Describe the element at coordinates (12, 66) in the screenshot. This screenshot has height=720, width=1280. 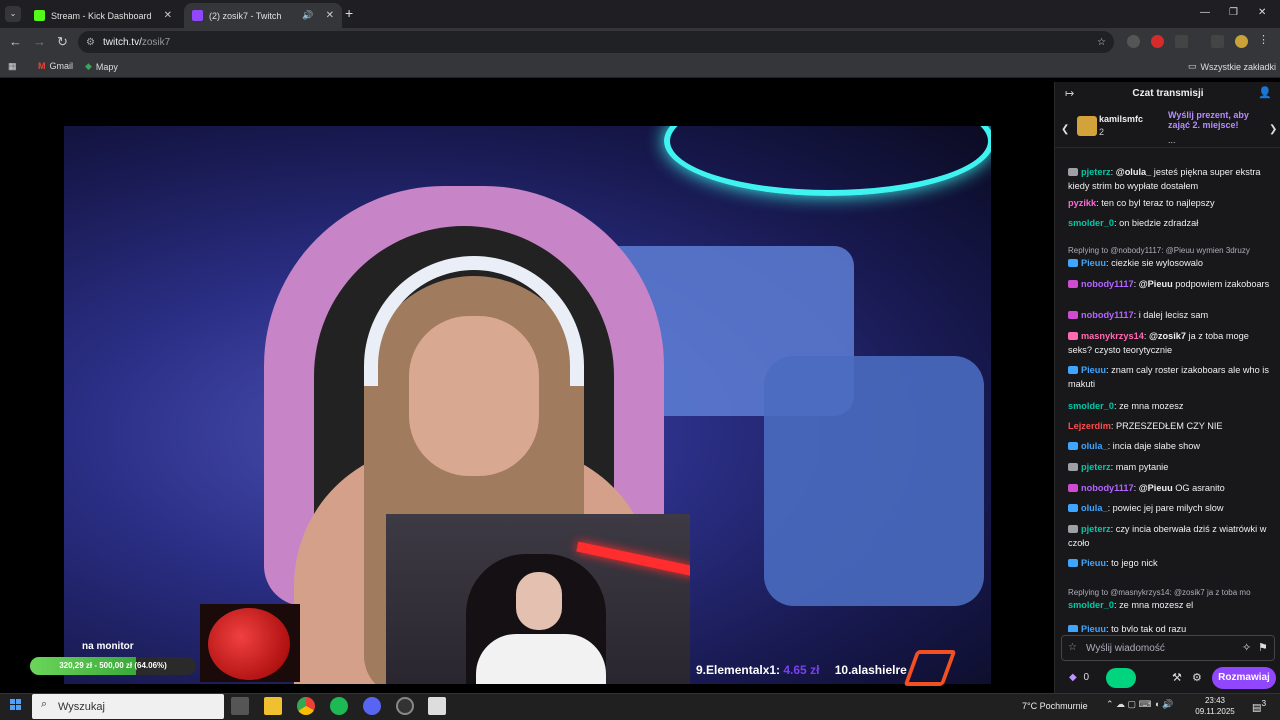
I see `apps-grid-icon: ▦` at that location.